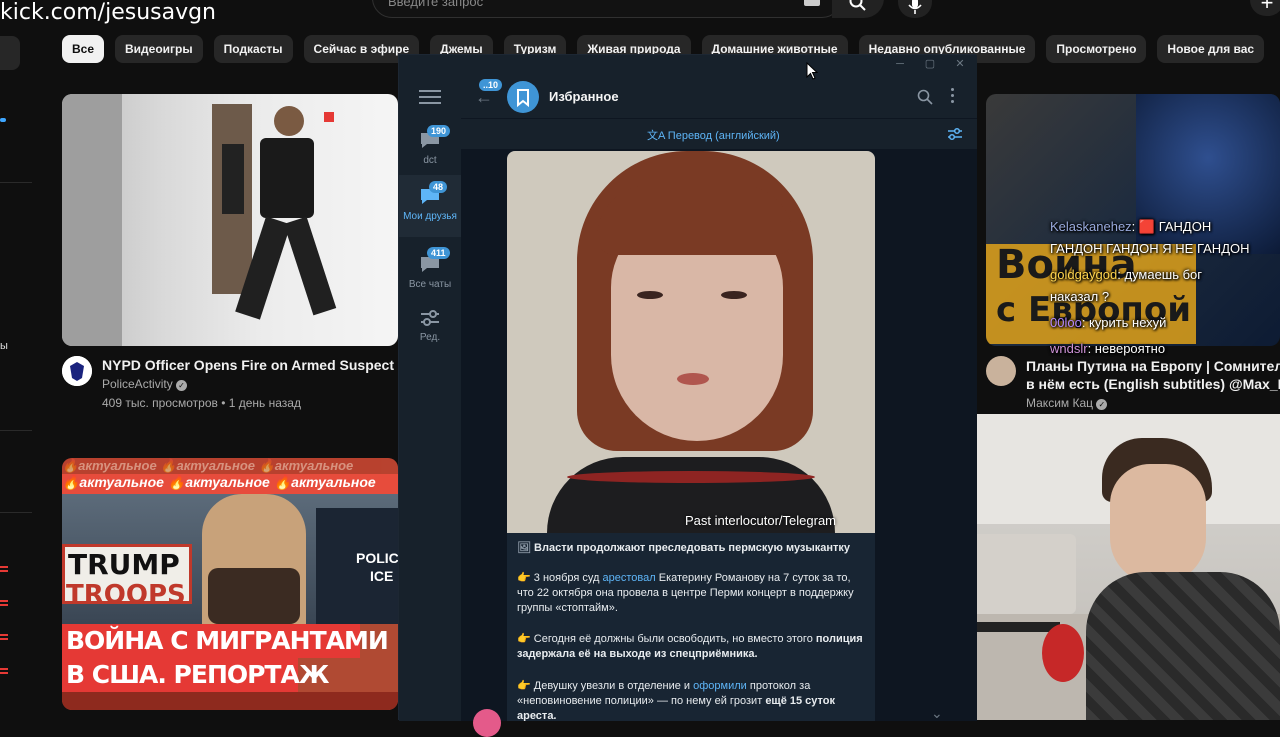 Image resolution: width=1280 pixels, height=737 pixels. I want to click on picture-icon: 🖼, so click(524, 548).